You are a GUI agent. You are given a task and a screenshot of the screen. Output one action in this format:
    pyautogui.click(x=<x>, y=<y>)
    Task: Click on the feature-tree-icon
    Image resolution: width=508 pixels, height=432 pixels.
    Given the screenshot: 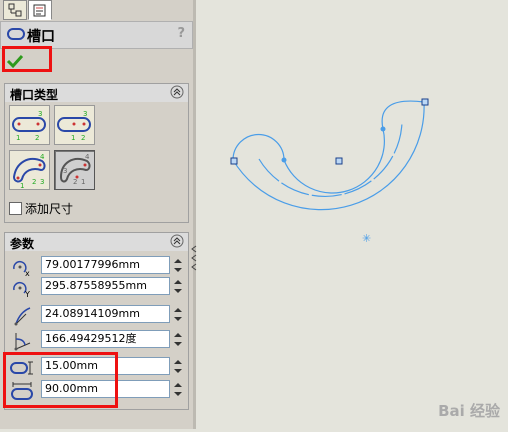 What is the action you would take?
    pyautogui.click(x=15, y=10)
    